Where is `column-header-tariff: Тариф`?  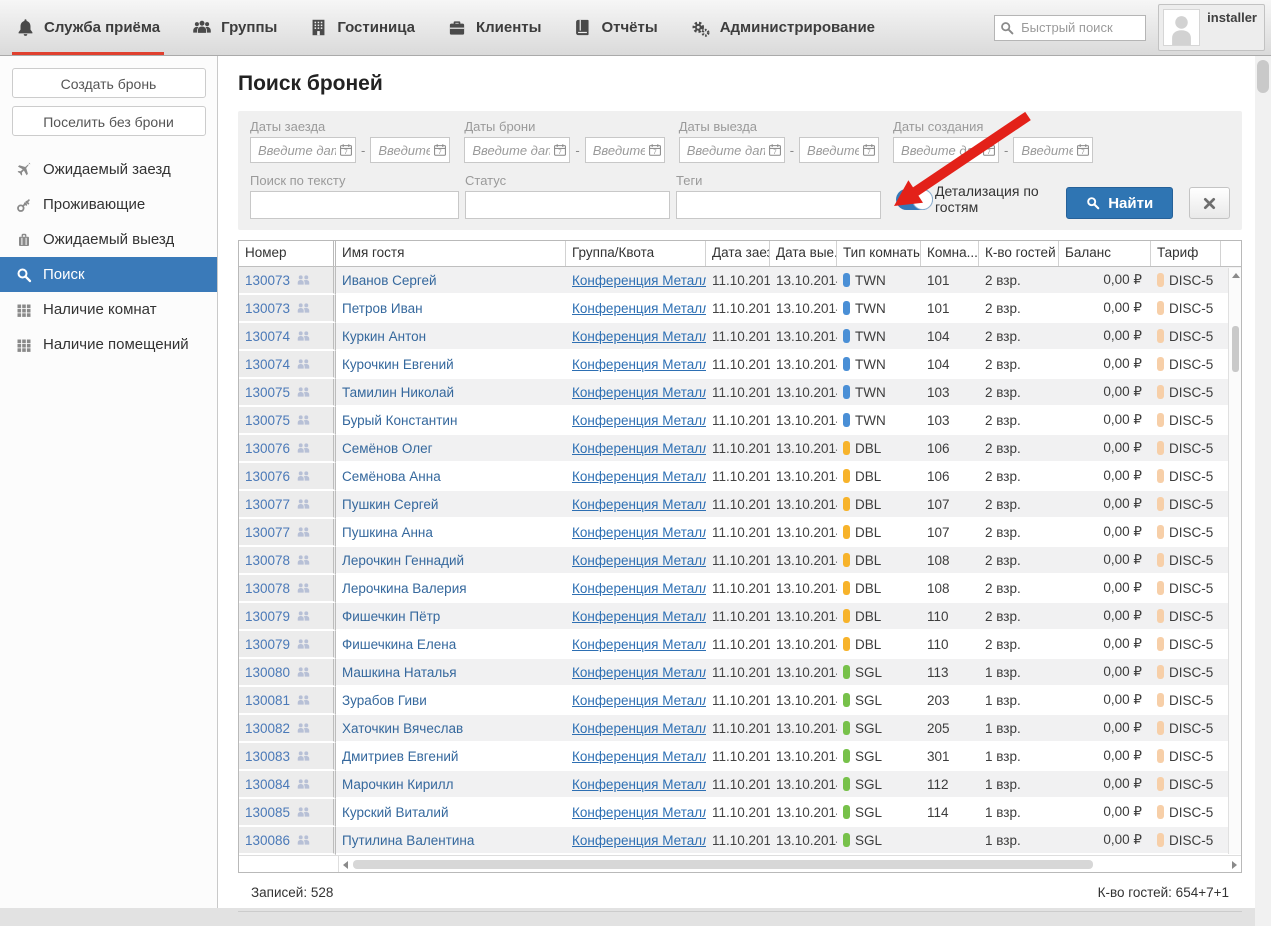 column-header-tariff: Тариф is located at coordinates (1186, 253).